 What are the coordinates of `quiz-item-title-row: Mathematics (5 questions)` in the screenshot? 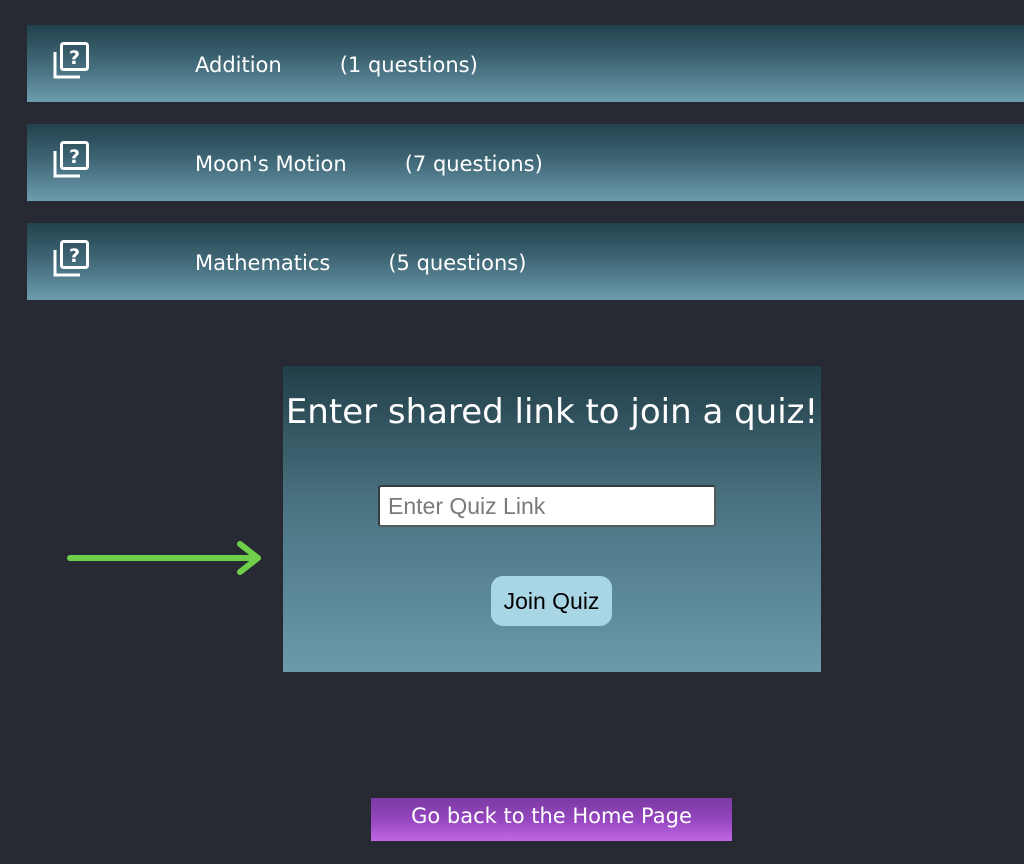 It's located at (360, 263).